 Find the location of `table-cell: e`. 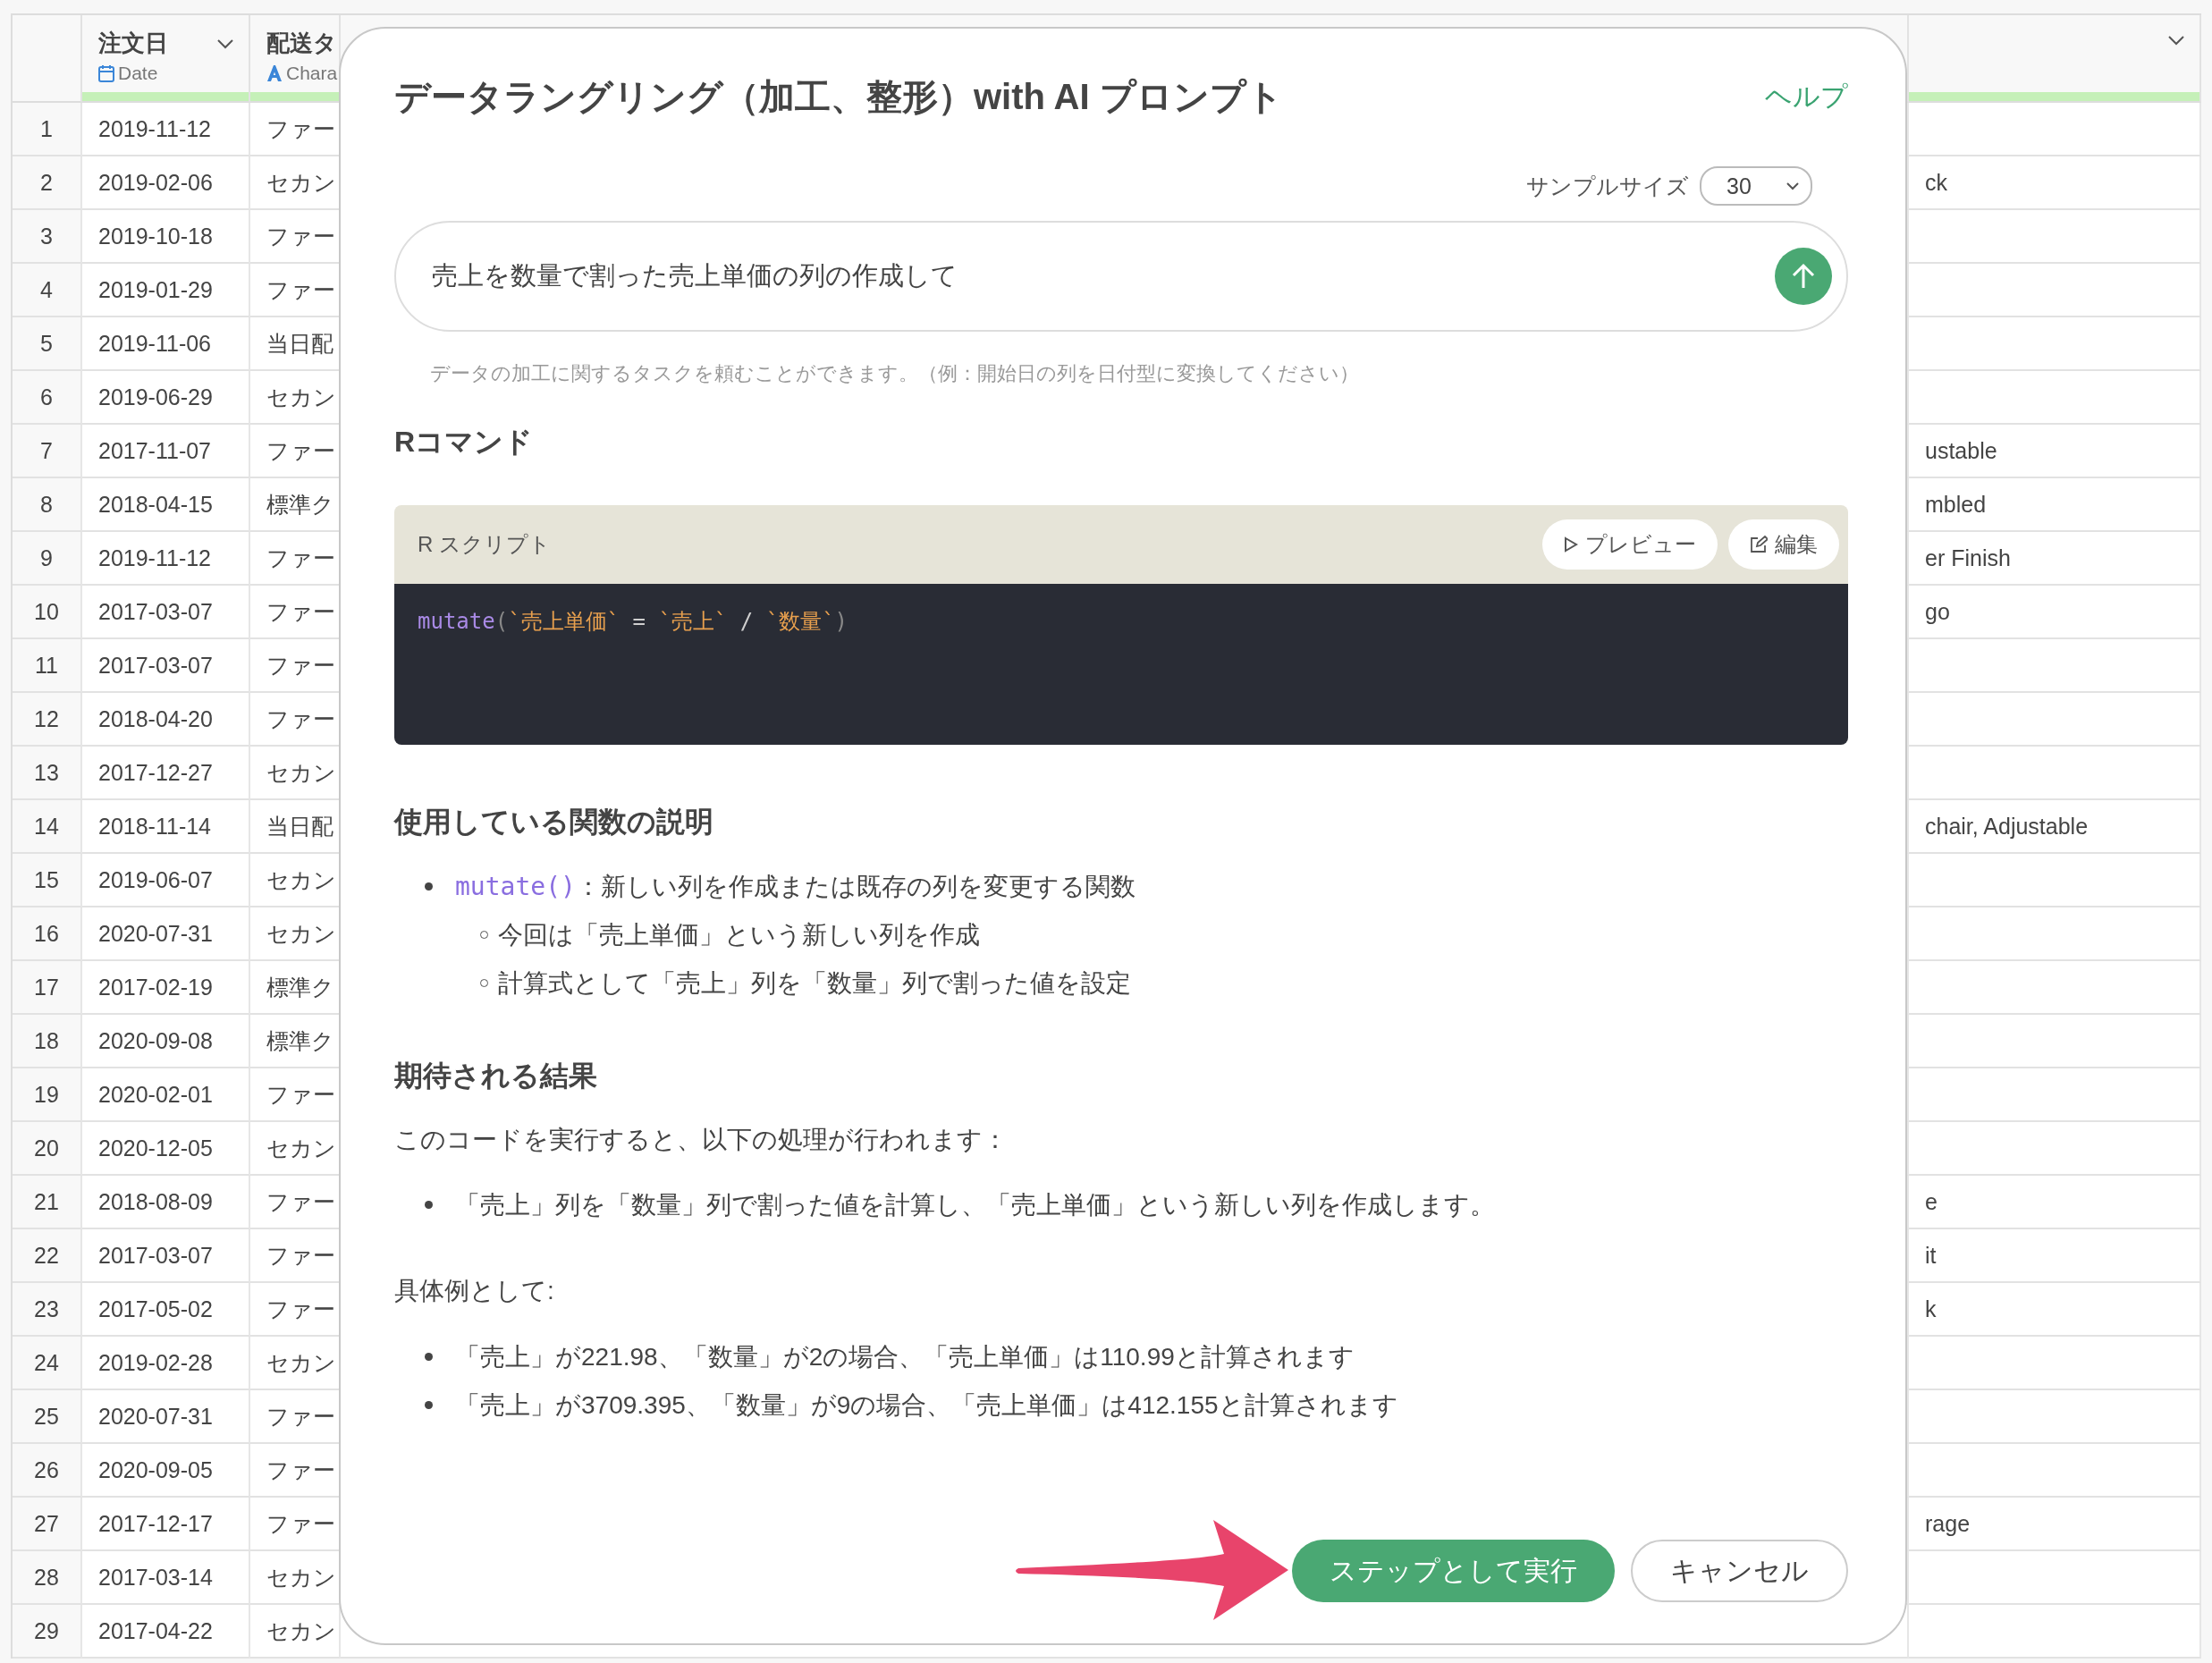

table-cell: e is located at coordinates (2055, 1202).